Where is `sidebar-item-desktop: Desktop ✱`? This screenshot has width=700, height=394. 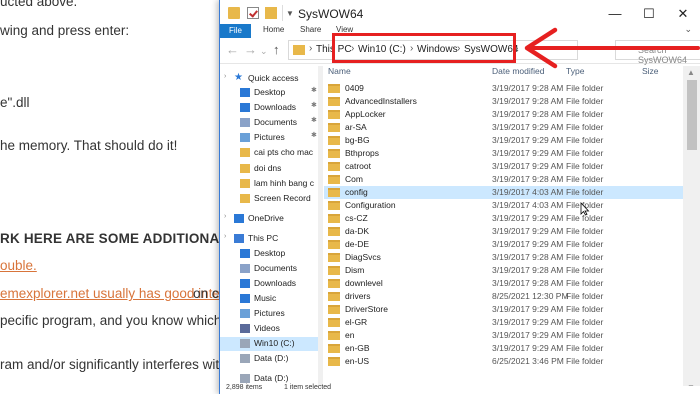 sidebar-item-desktop: Desktop ✱ is located at coordinates (271, 93).